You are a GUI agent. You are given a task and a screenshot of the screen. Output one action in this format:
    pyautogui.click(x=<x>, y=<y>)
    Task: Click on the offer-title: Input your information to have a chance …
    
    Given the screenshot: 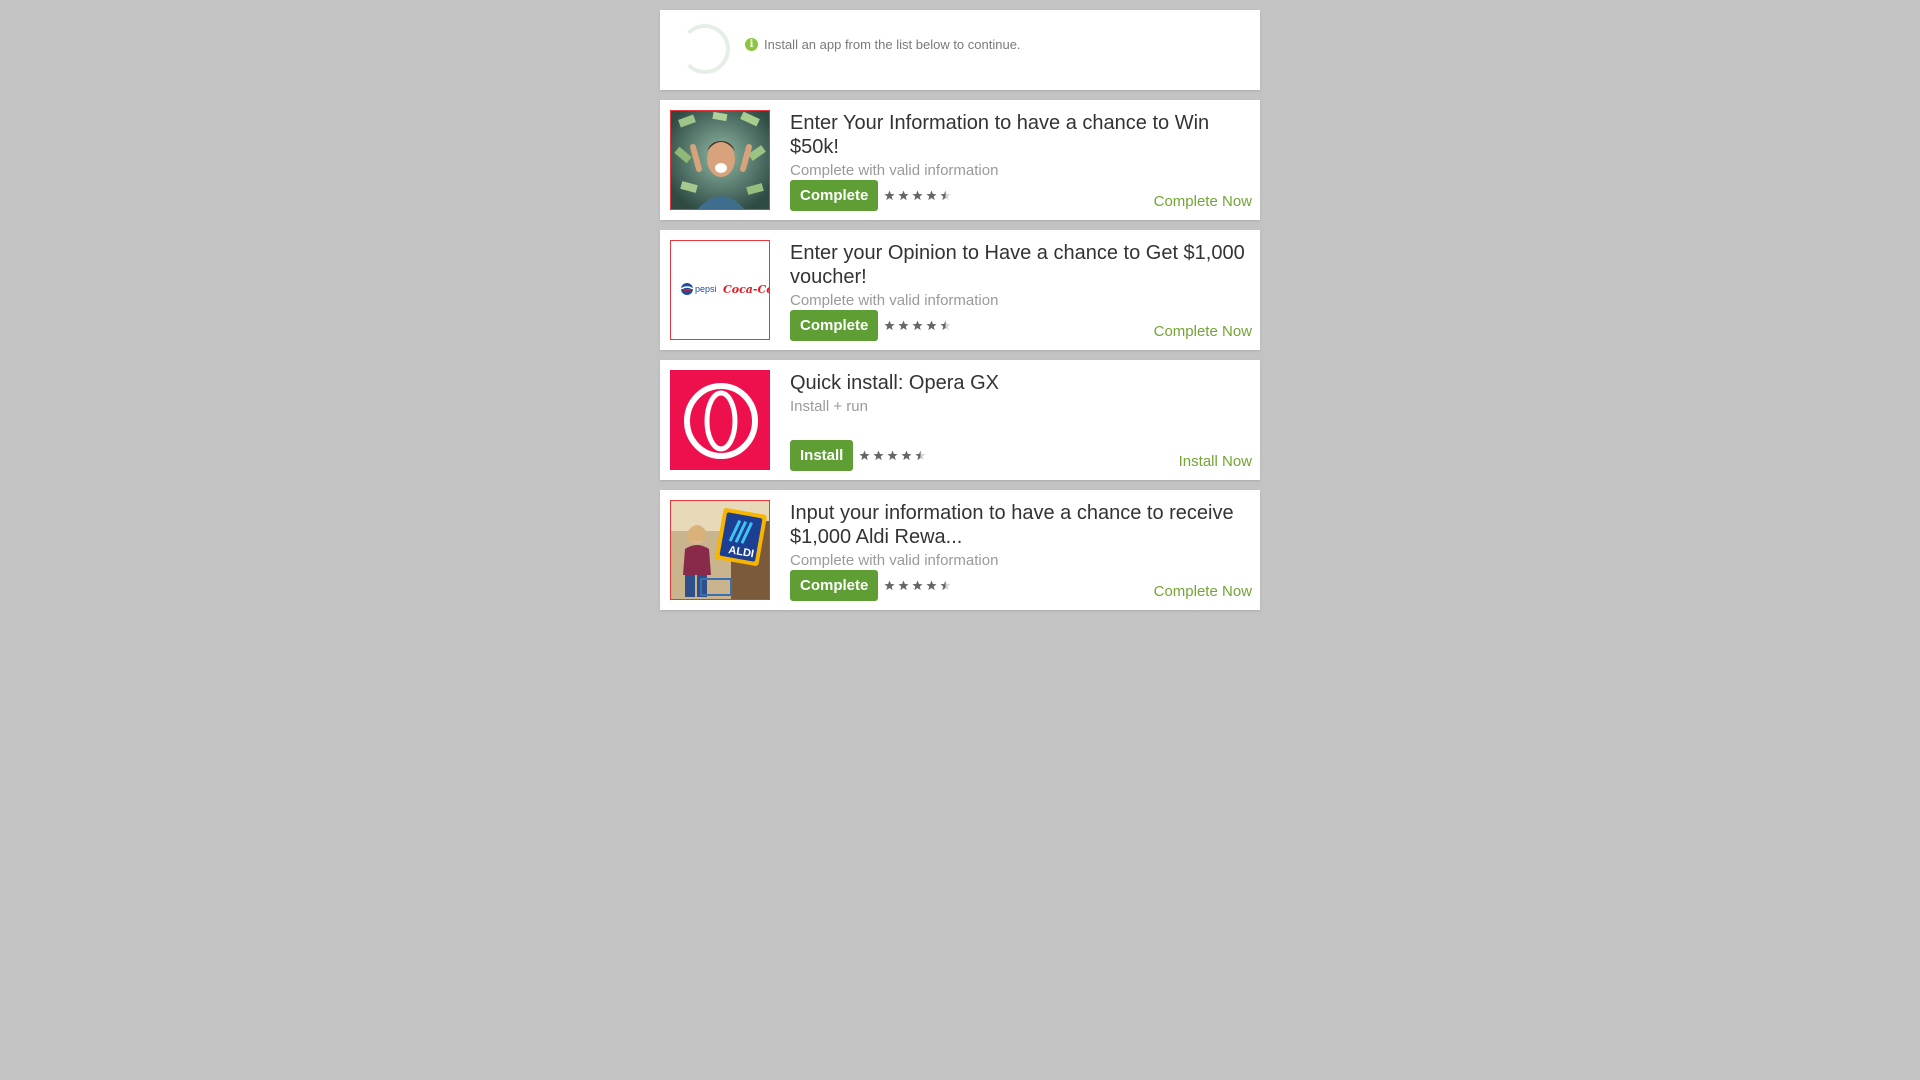 What is the action you would take?
    pyautogui.click(x=1021, y=525)
    